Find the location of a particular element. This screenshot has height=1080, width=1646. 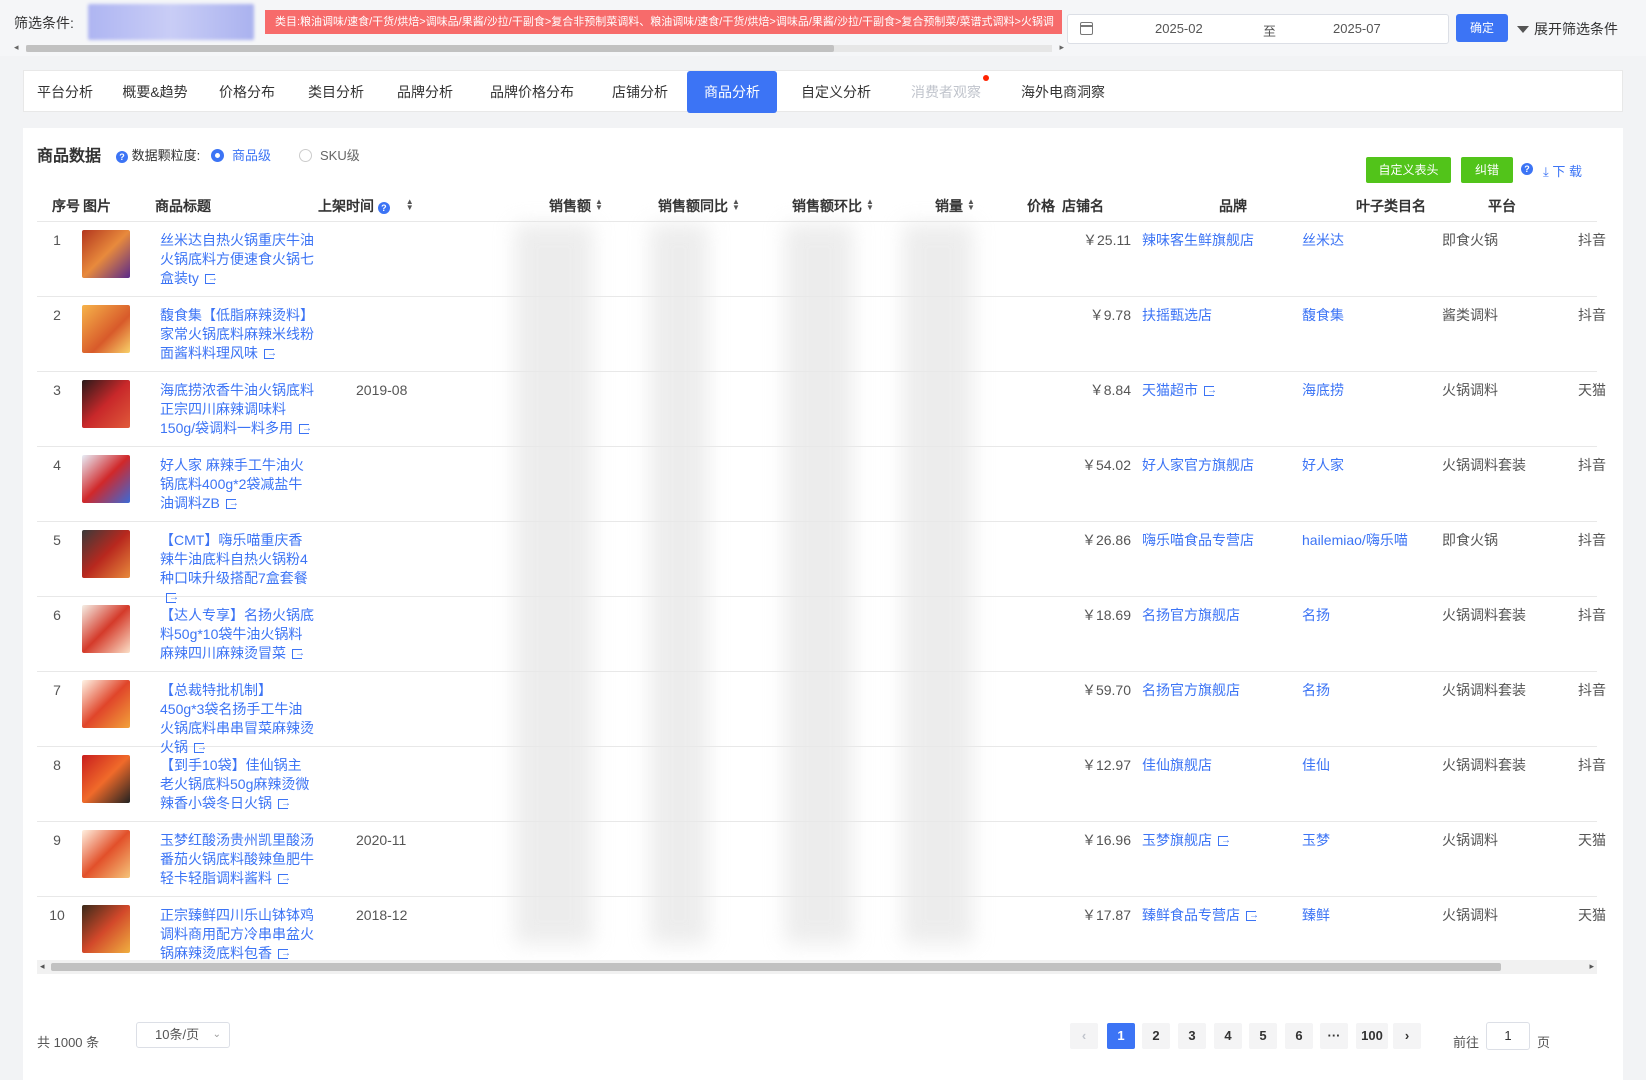

download-button: ⤓ 下 载 is located at coordinates (1562, 170).